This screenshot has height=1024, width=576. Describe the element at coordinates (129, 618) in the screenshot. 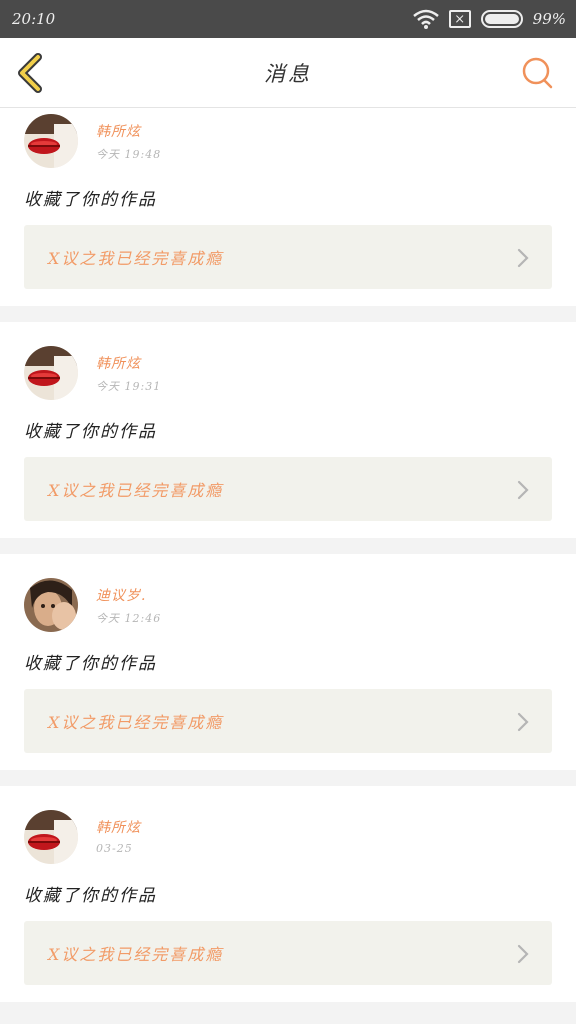

I see `message-time: 今天 12:46` at that location.